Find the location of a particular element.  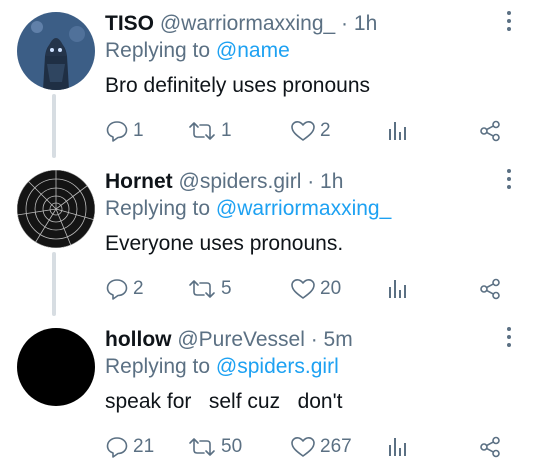

retweet-button: 1 is located at coordinates (209, 131).